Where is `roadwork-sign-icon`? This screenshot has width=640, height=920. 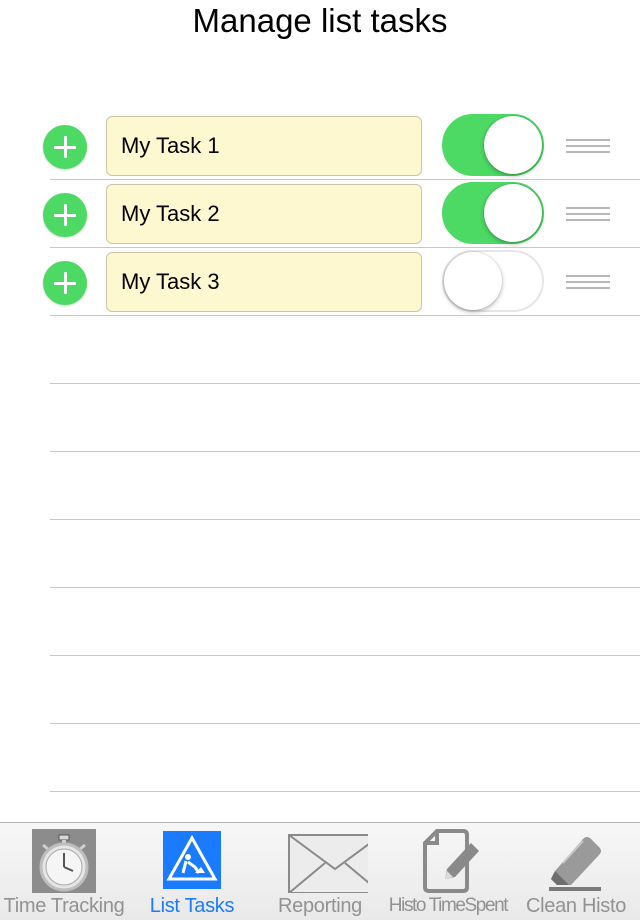
roadwork-sign-icon is located at coordinates (192, 860).